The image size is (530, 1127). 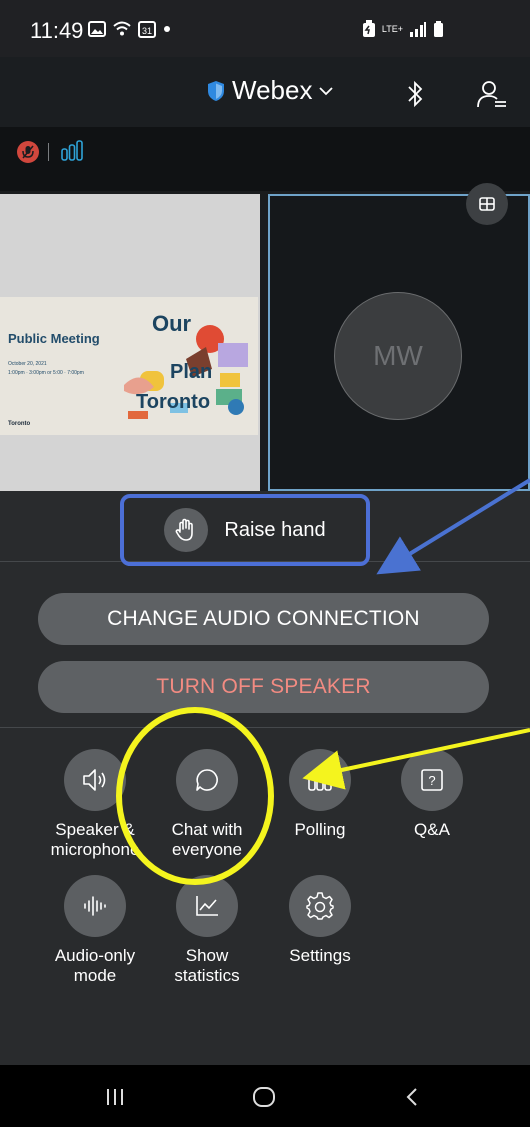 I want to click on turn-off-speaker-label: TURN OFF SPEAKER, so click(x=263, y=686).